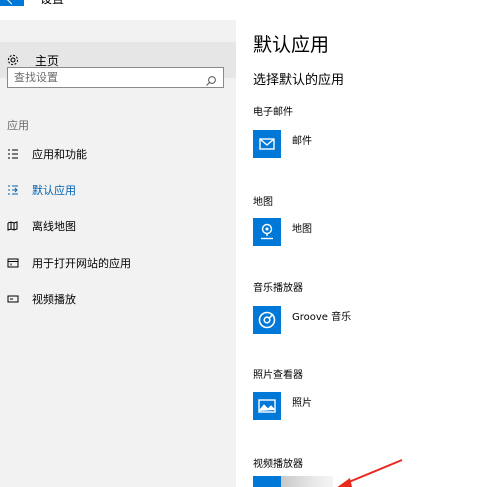 The width and height of the screenshot is (500, 487). Describe the element at coordinates (47, 60) in the screenshot. I see `home-label: 主页` at that location.